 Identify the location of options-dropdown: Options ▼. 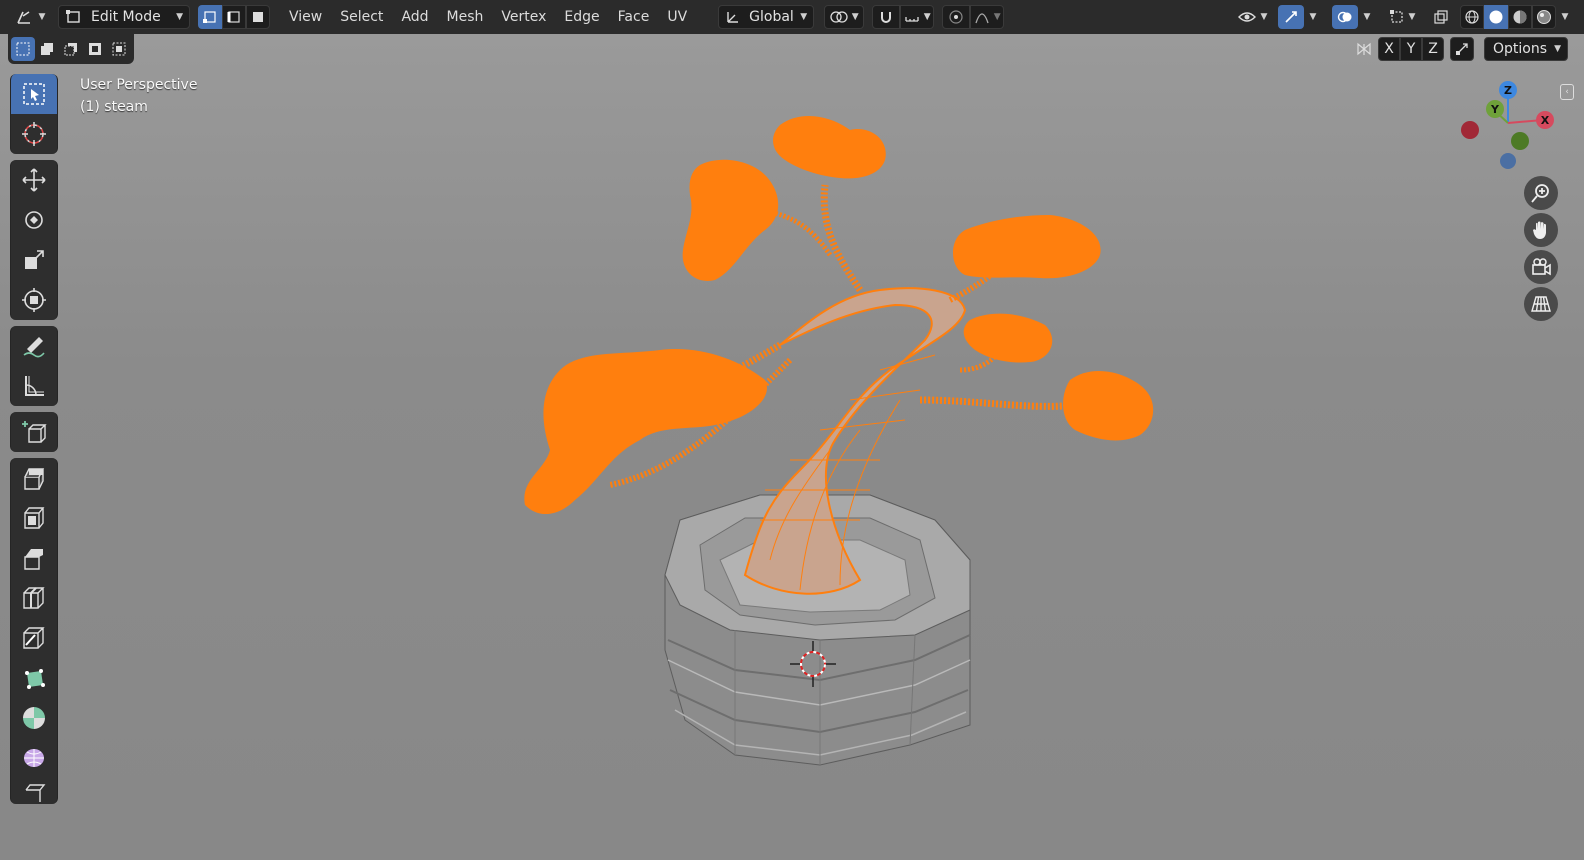
(1526, 49).